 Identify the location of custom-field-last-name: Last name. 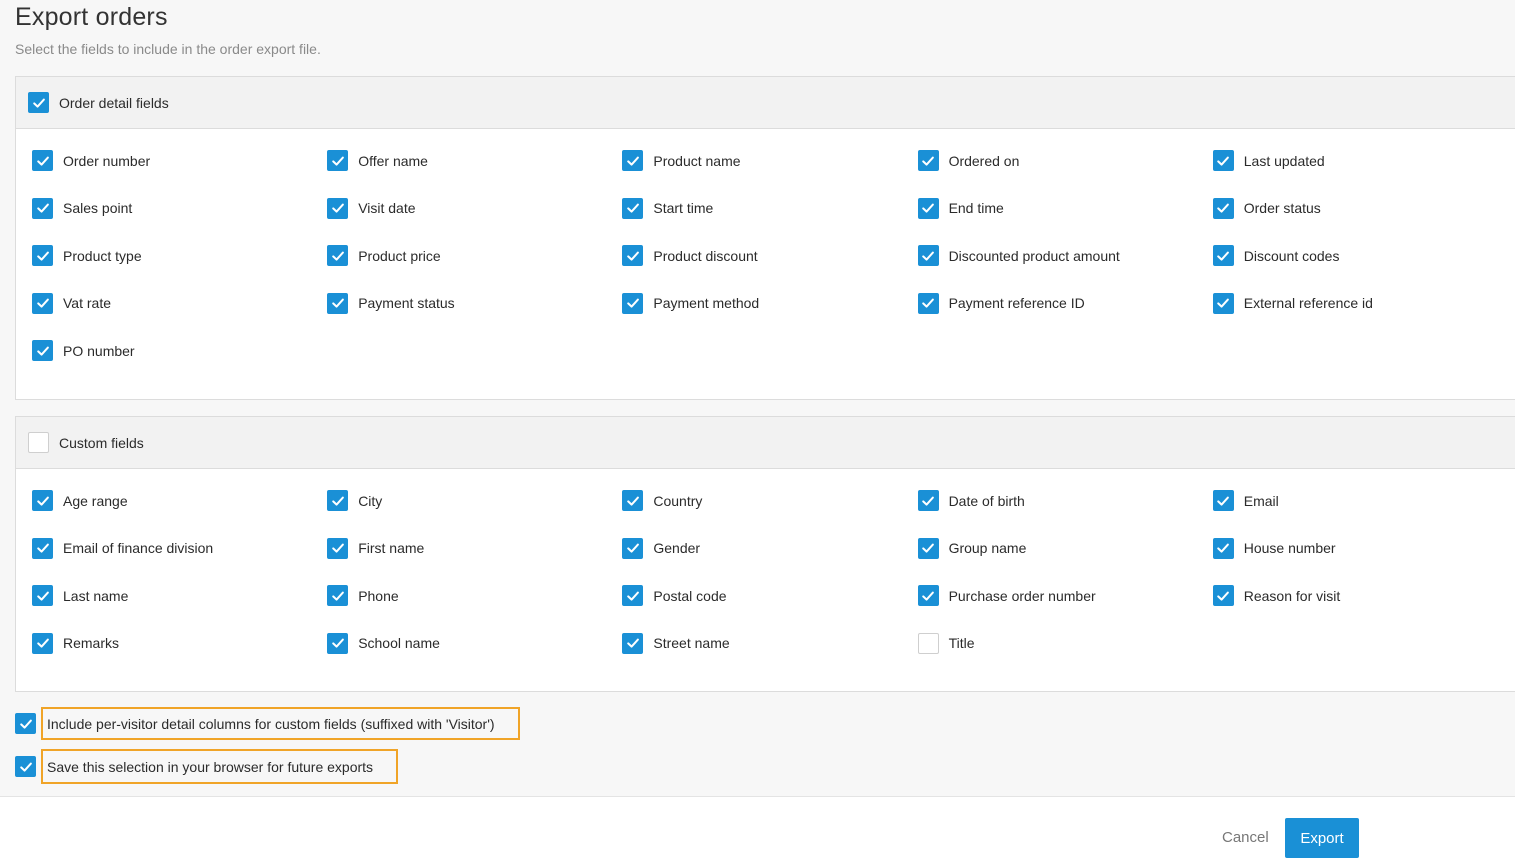
(179, 596).